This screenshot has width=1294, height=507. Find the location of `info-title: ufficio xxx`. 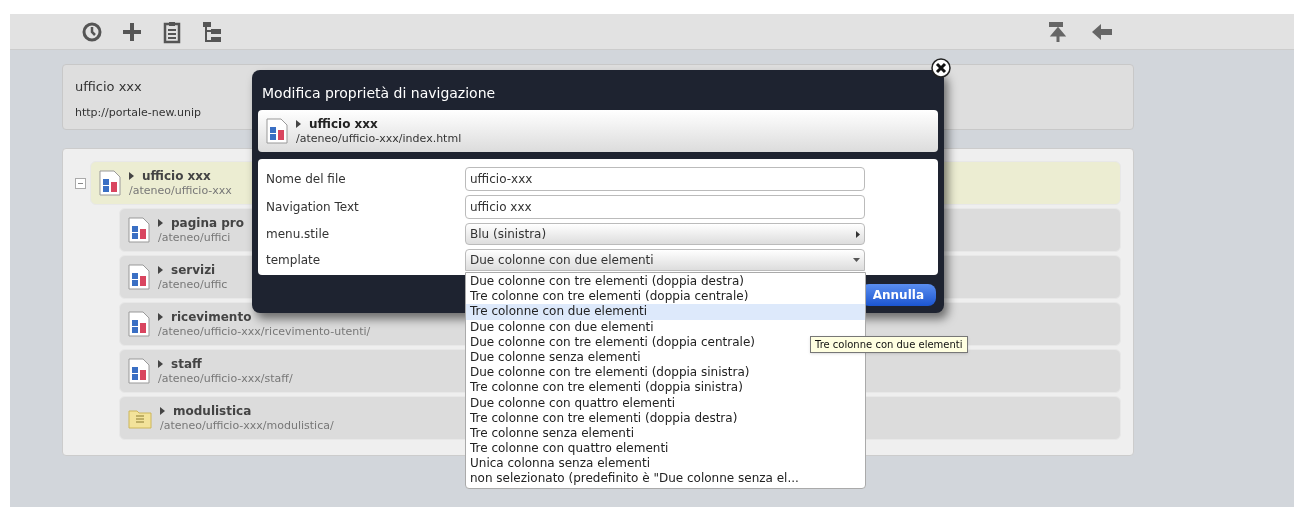

info-title: ufficio xxx is located at coordinates (108, 87).